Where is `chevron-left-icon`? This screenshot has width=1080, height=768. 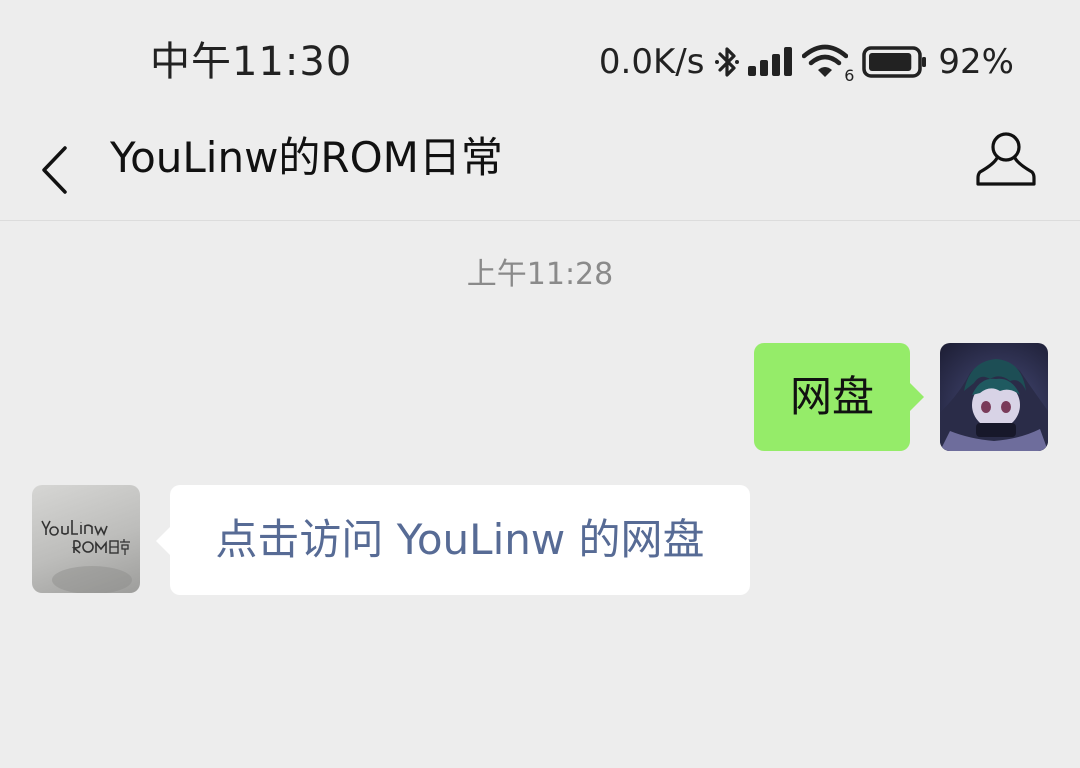
chevron-left-icon is located at coordinates (54, 170).